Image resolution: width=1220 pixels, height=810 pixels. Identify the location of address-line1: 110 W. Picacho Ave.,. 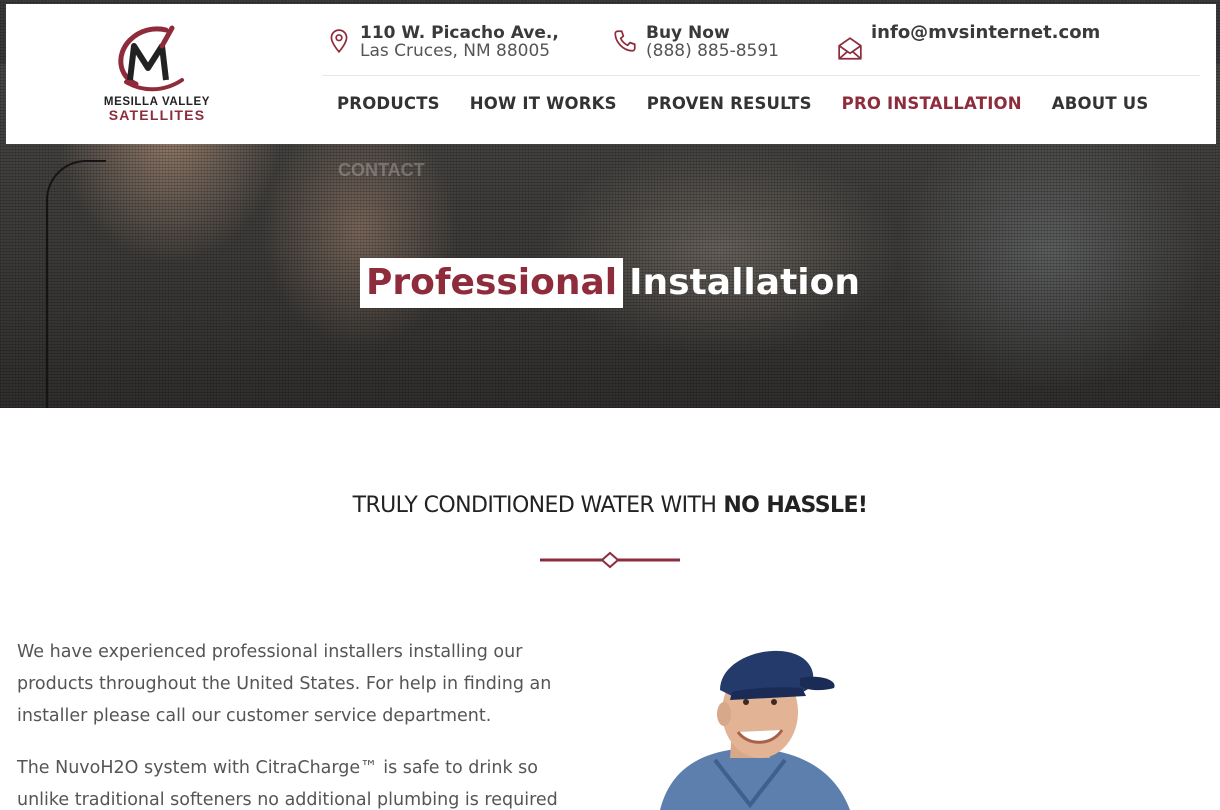
(459, 33).